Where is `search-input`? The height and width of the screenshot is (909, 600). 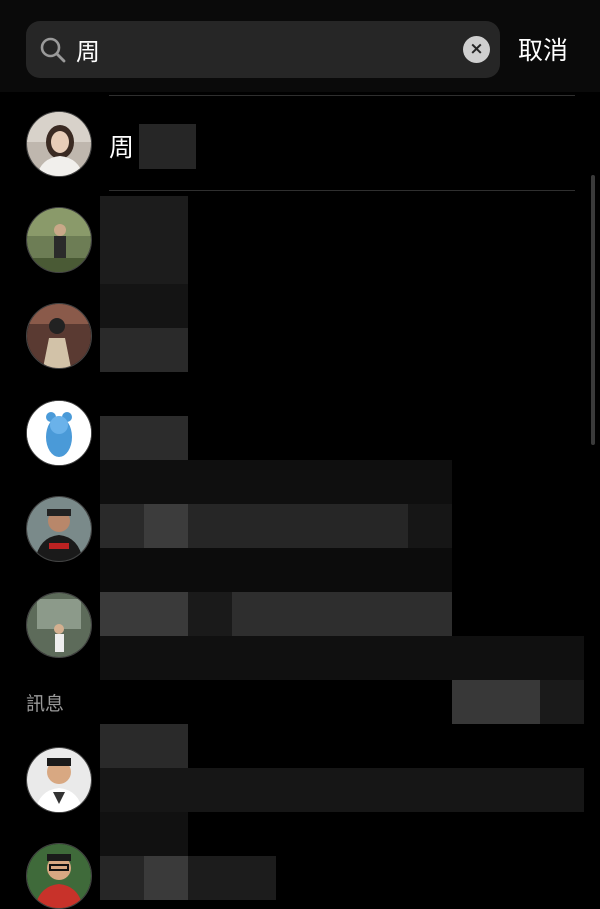
search-input is located at coordinates (266, 49).